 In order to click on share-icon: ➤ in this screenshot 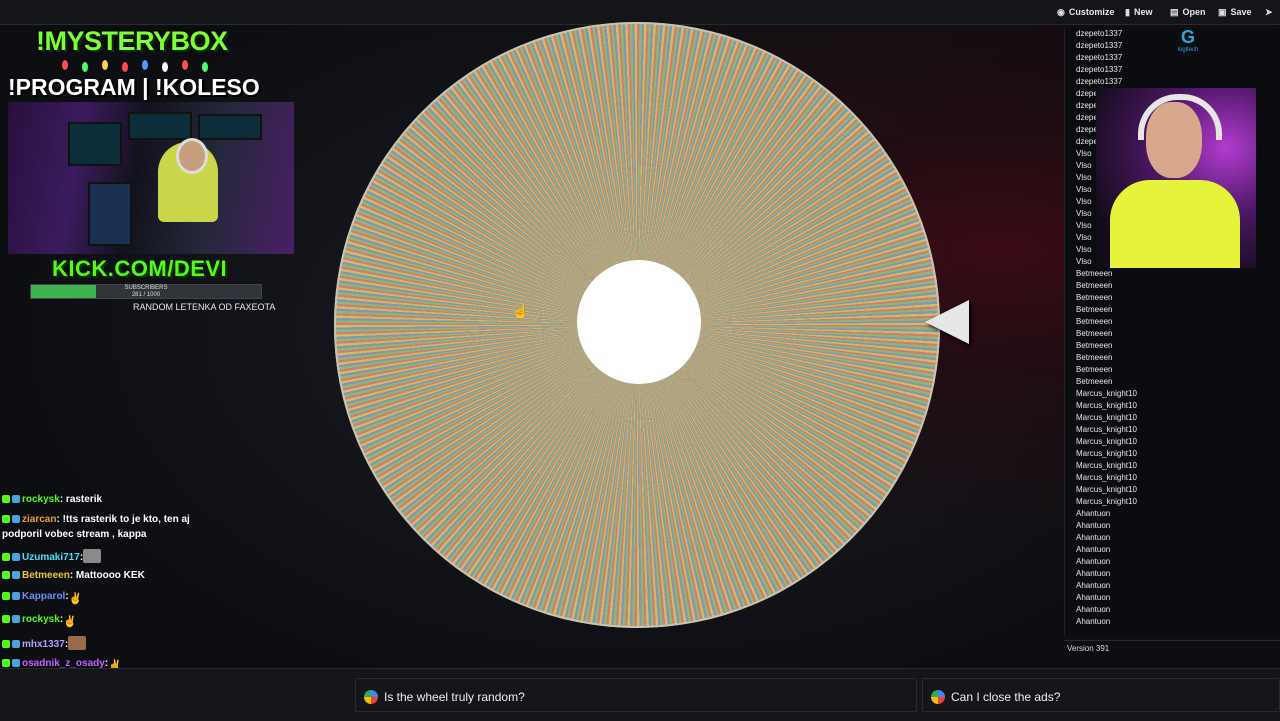, I will do `click(1269, 11)`.